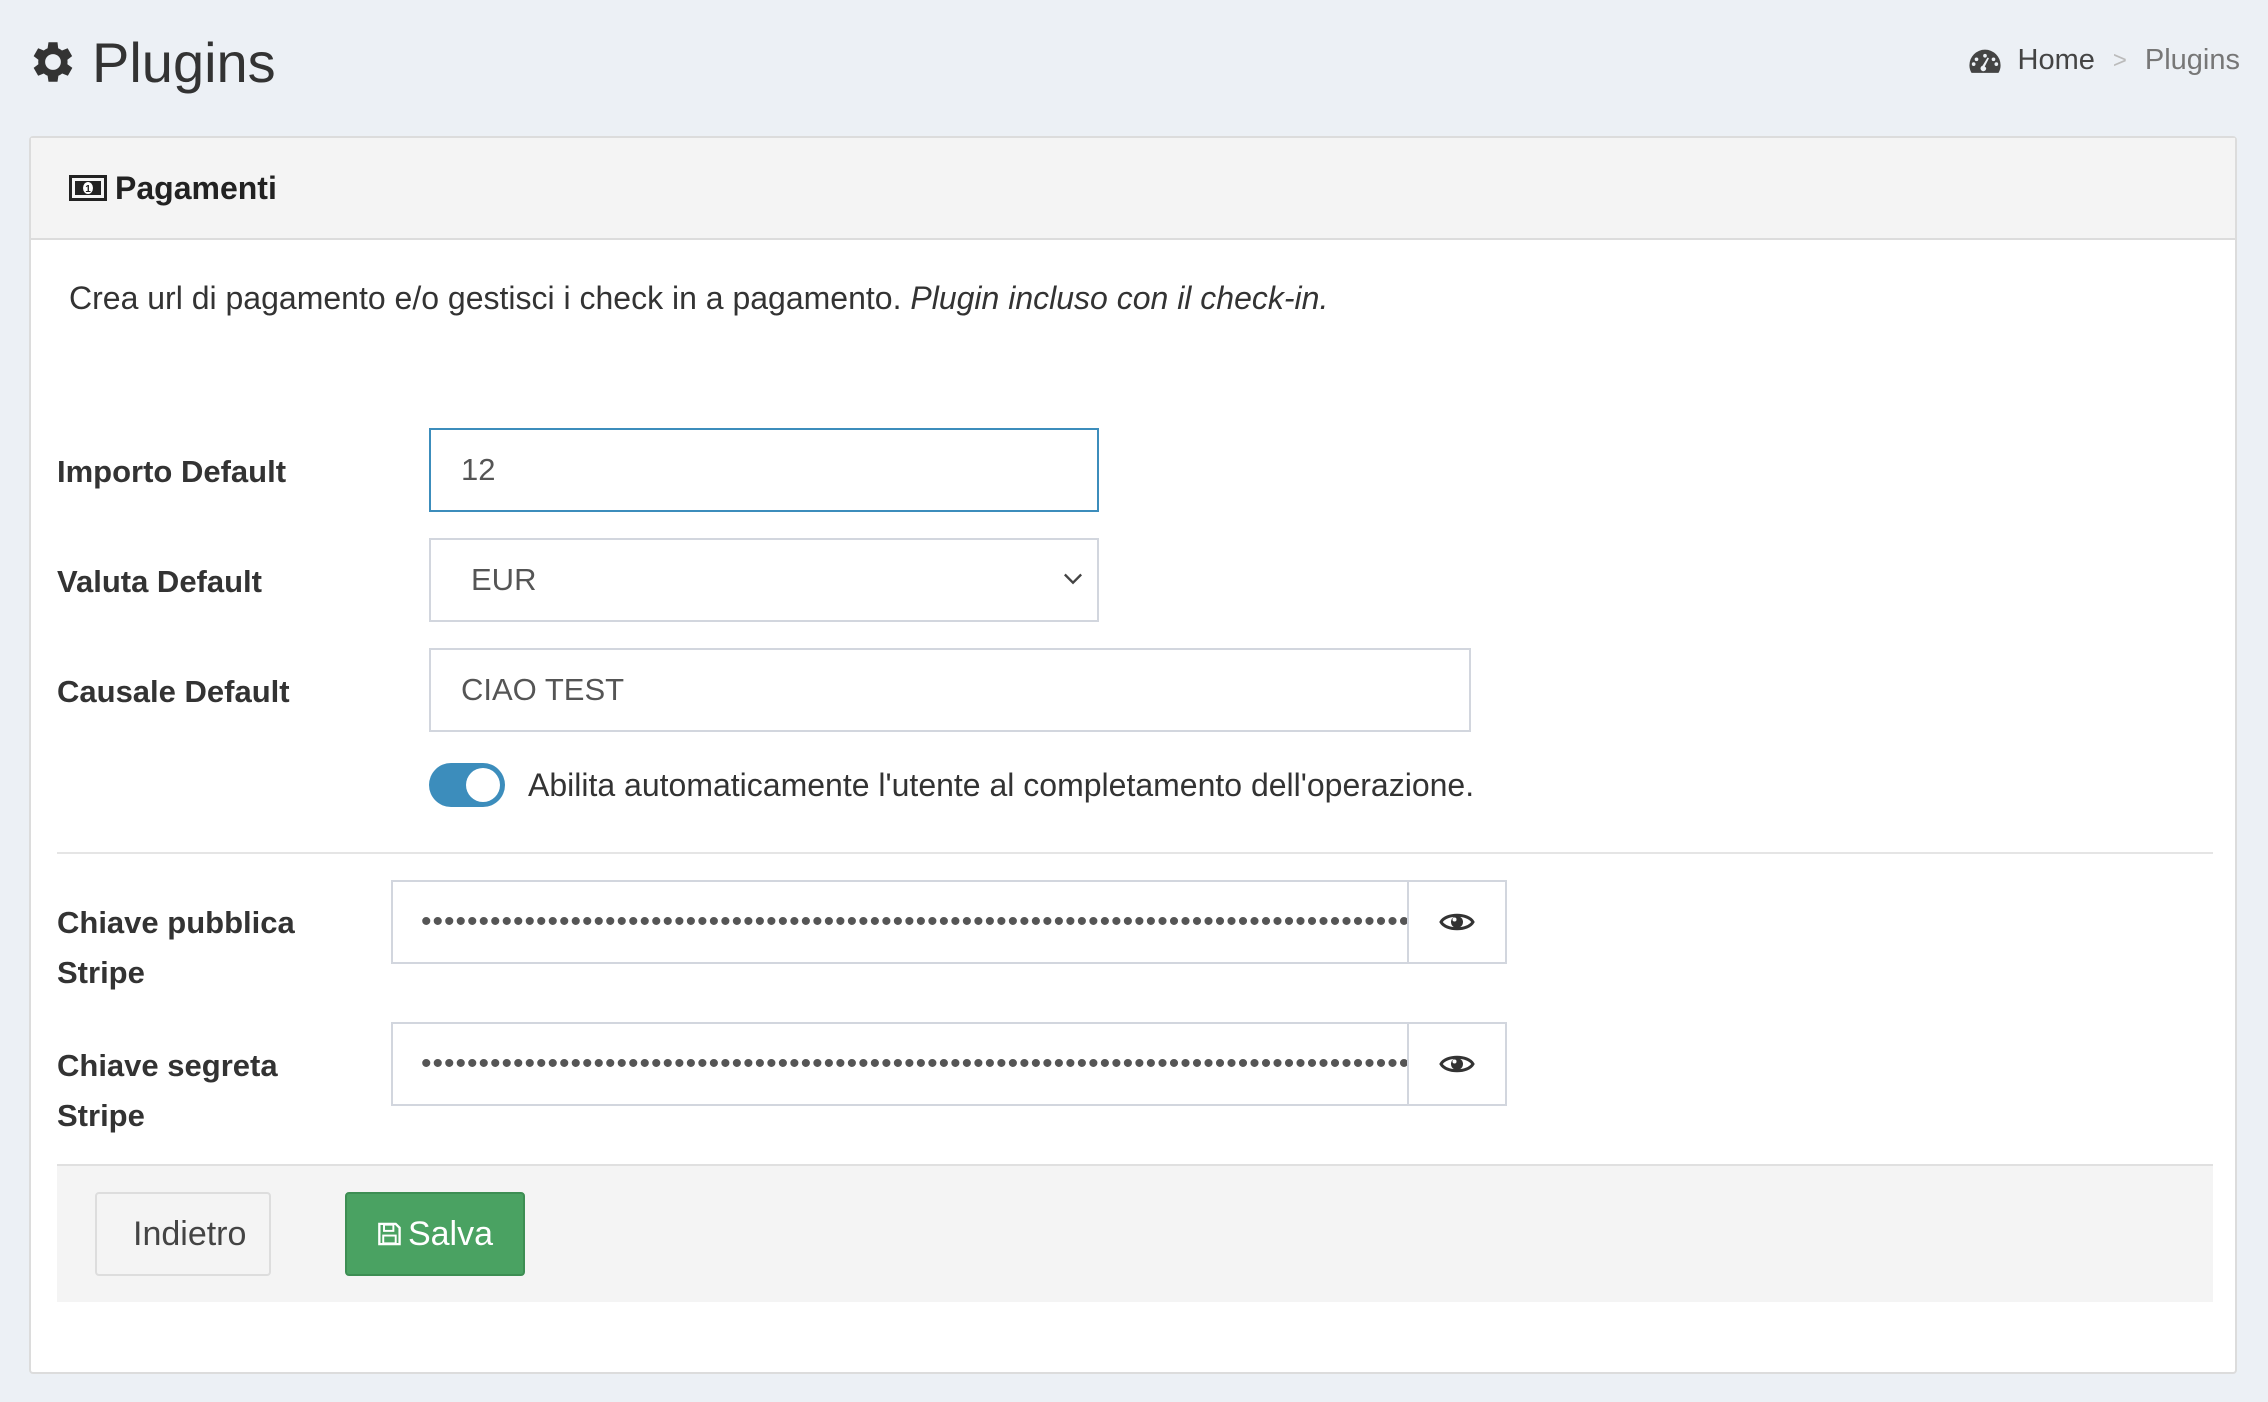 The height and width of the screenshot is (1402, 2268). What do you see at coordinates (450, 1233) in the screenshot?
I see `save-button-label: Salva` at bounding box center [450, 1233].